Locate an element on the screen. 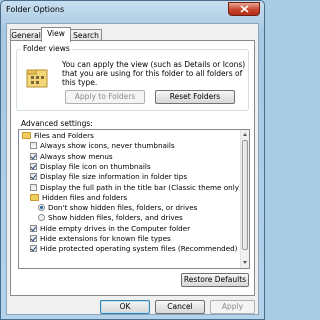 The width and height of the screenshot is (320, 320). setting-row: Show hidden files, folders, and drives is located at coordinates (130, 218).